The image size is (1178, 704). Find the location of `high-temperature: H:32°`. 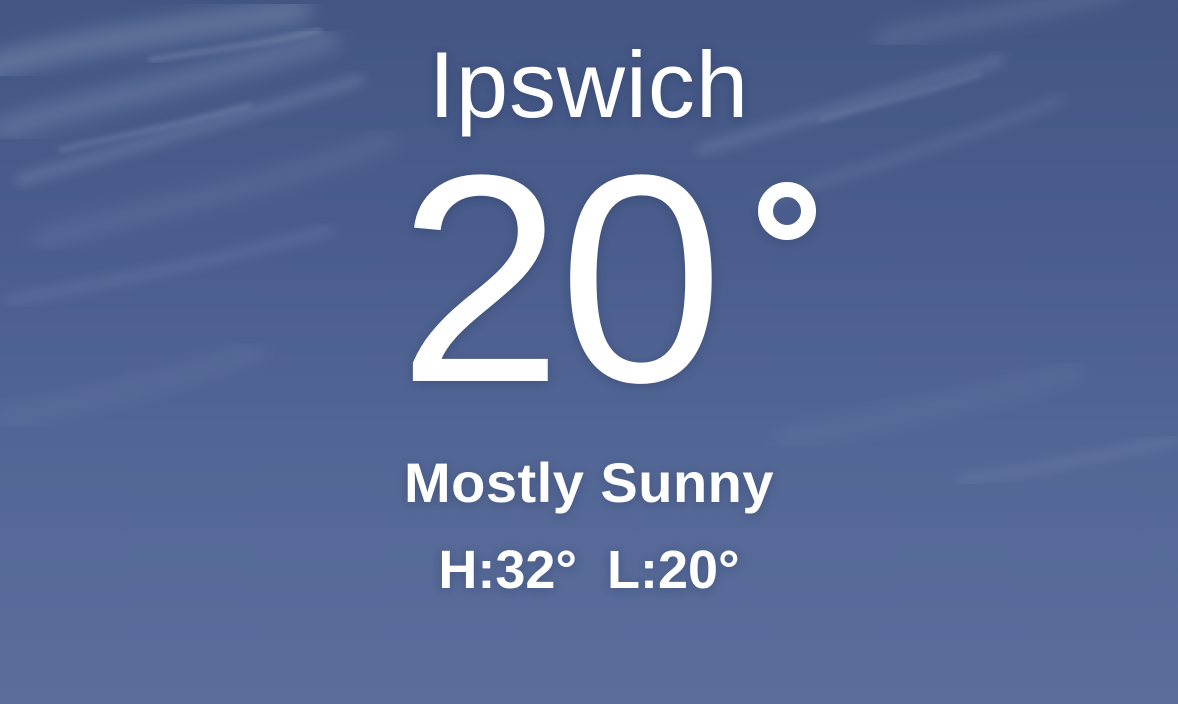

high-temperature: H:32° is located at coordinates (507, 570).